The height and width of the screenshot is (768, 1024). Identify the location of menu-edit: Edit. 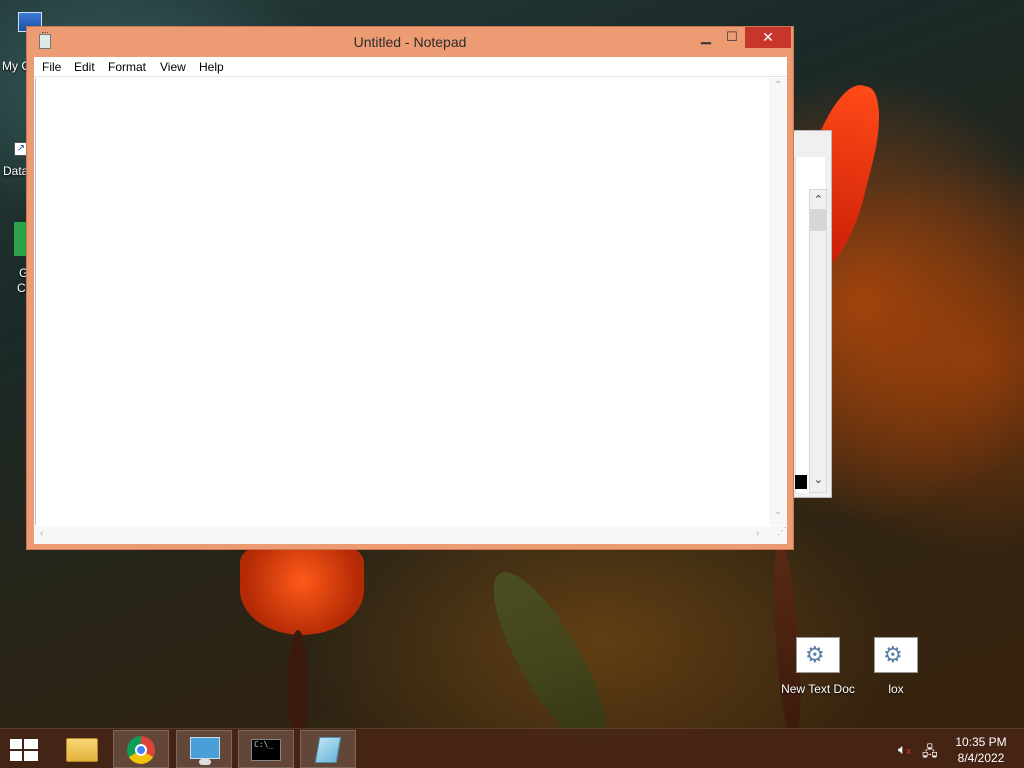
(84, 67).